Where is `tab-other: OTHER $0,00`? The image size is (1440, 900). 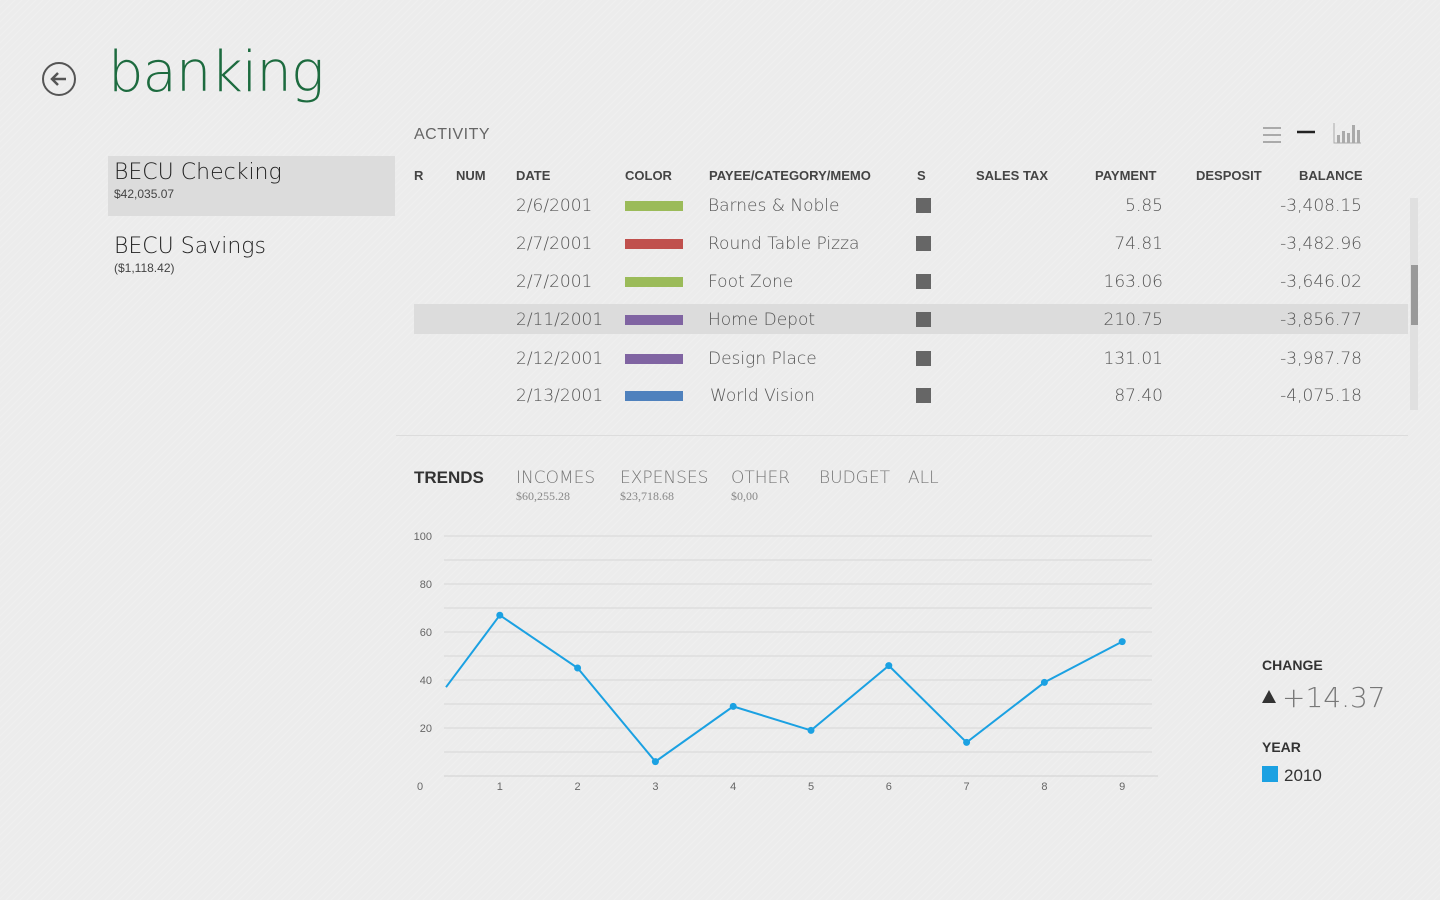
tab-other: OTHER $0,00 is located at coordinates (760, 486).